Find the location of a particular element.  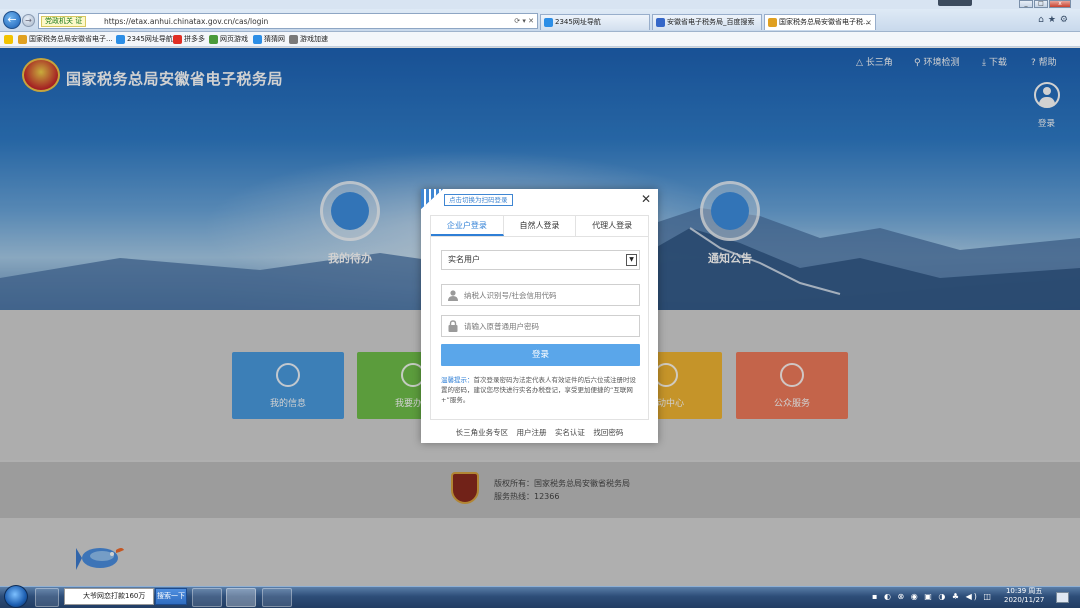

link-realname-auth: 实名认证 is located at coordinates (570, 432).